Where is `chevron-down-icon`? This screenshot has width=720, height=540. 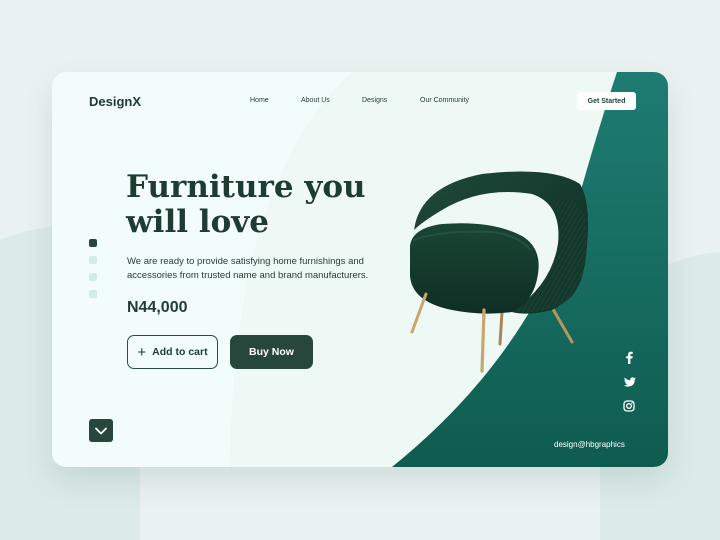 chevron-down-icon is located at coordinates (101, 430).